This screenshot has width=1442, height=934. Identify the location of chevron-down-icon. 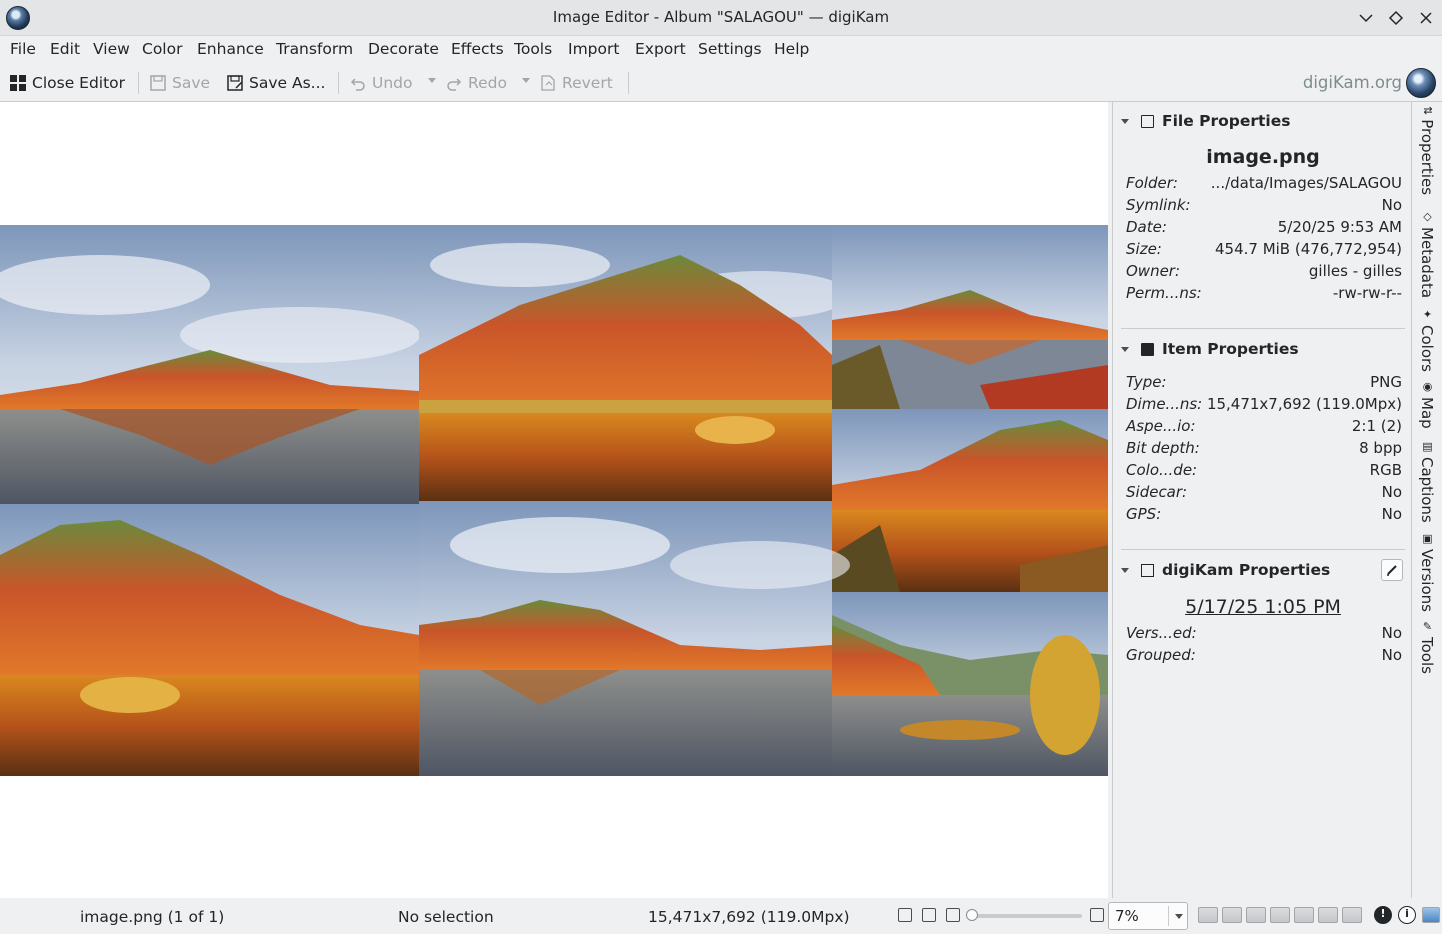
(1179, 916).